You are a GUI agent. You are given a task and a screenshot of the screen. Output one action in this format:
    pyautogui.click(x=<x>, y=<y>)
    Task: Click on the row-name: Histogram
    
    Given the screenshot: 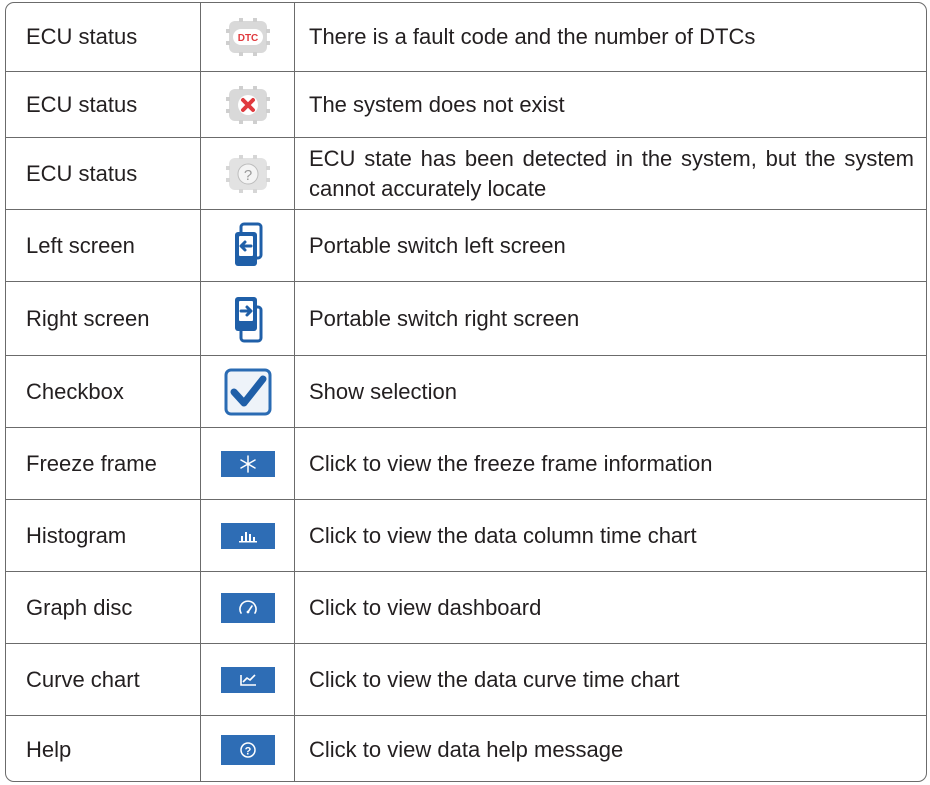 What is the action you would take?
    pyautogui.click(x=103, y=535)
    